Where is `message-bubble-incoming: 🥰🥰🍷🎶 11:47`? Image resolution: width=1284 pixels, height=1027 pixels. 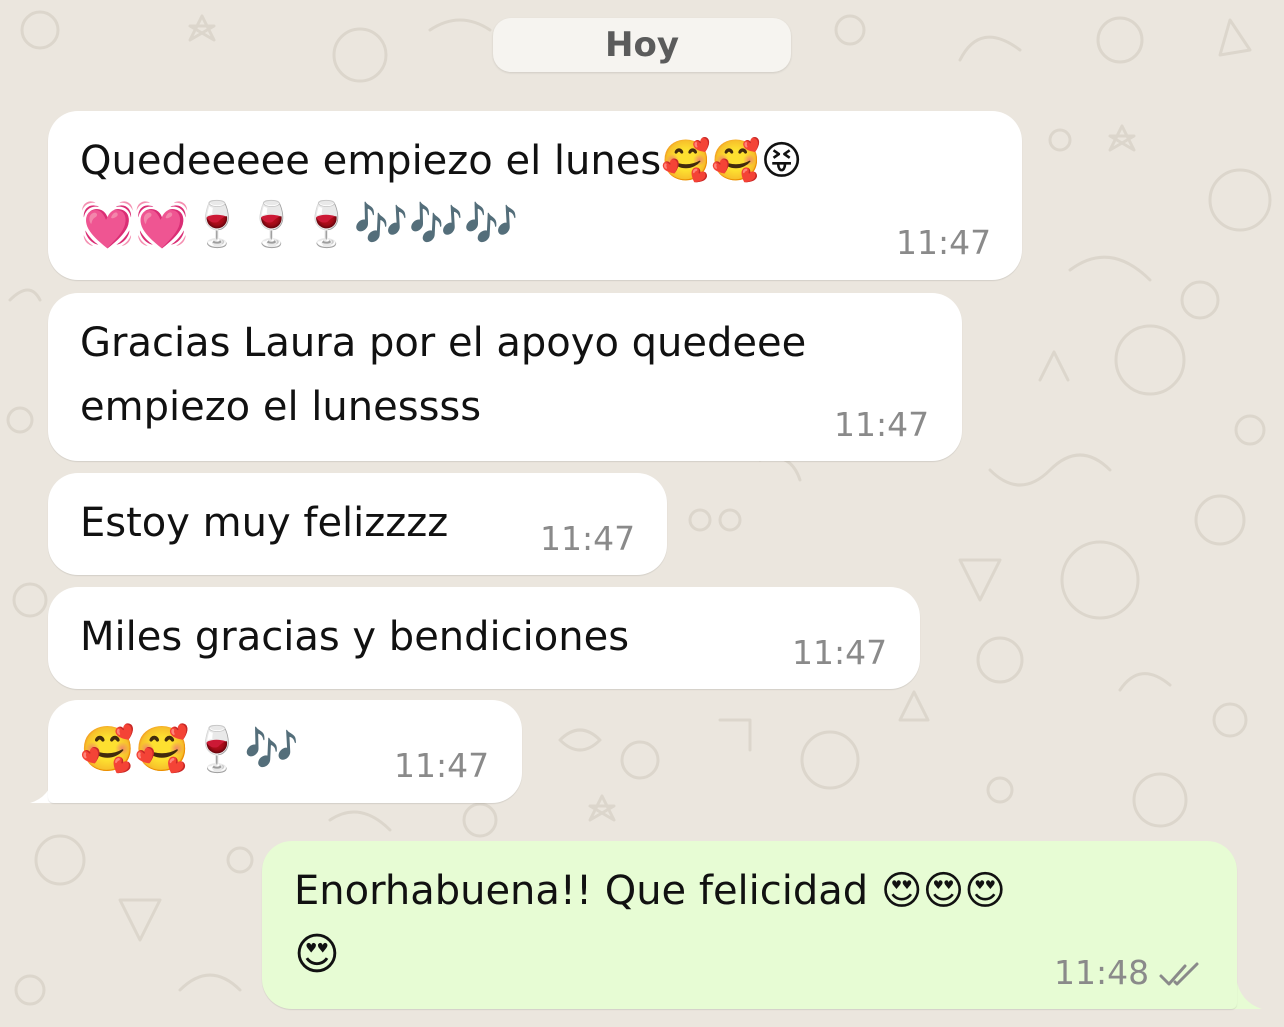 message-bubble-incoming: 🥰🥰🍷🎶 11:47 is located at coordinates (285, 751).